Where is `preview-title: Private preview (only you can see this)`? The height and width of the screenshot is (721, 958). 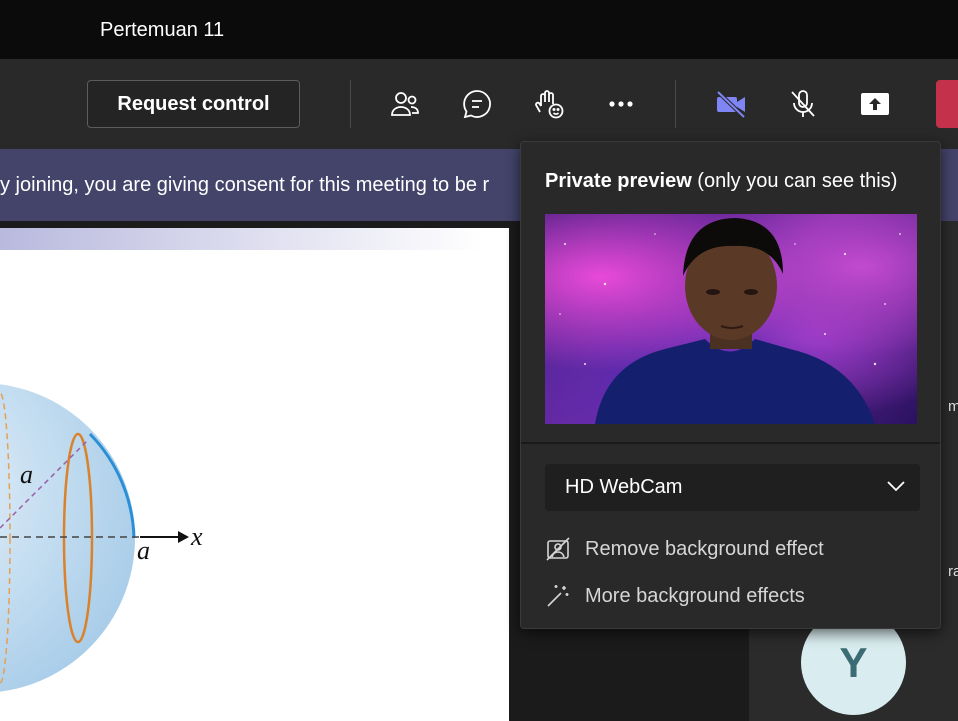 preview-title: Private preview (only you can see this) is located at coordinates (721, 181).